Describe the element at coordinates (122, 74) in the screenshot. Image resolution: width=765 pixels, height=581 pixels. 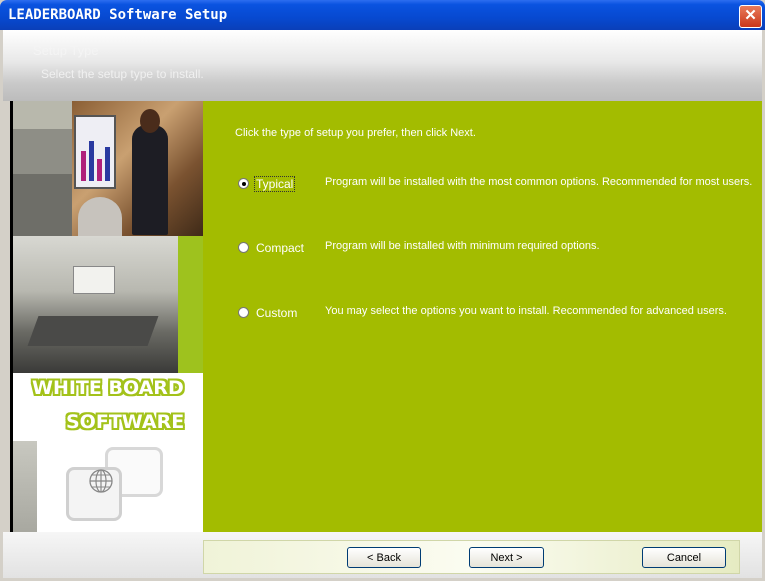
I see `page-subtitle: Select the setup type to install.` at that location.